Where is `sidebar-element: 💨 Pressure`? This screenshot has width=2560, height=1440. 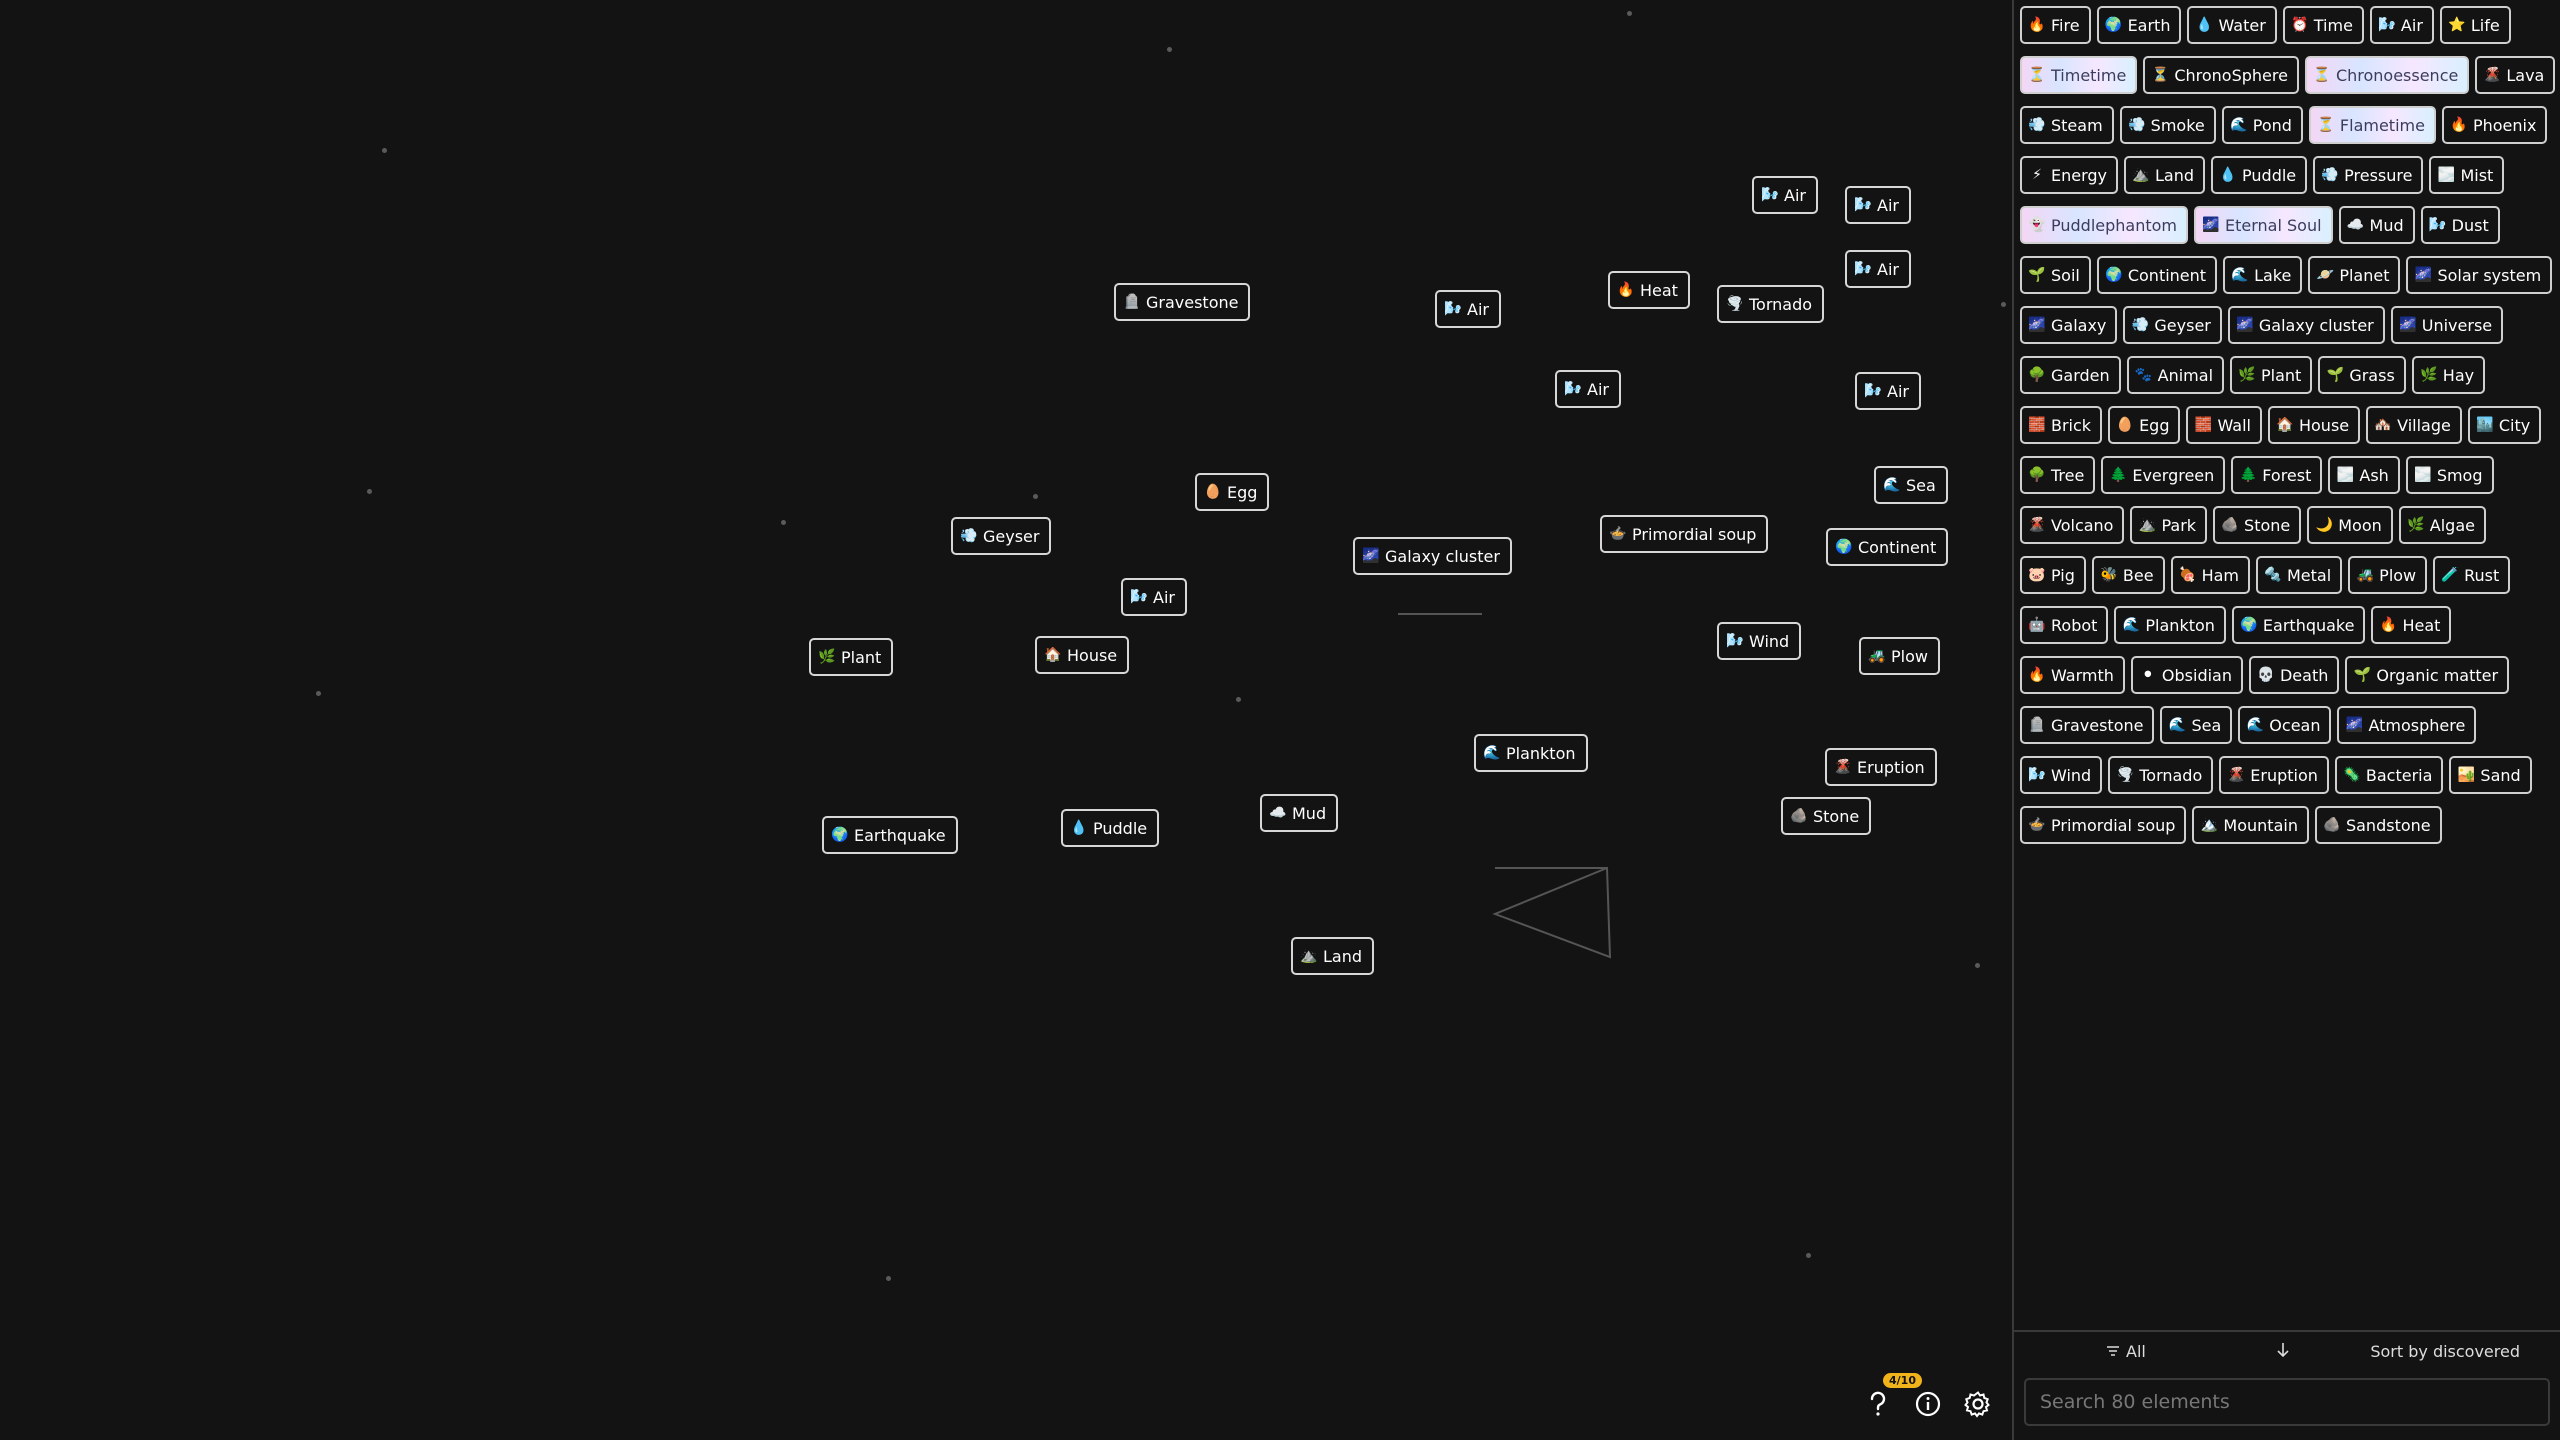 sidebar-element: 💨 Pressure is located at coordinates (2368, 175).